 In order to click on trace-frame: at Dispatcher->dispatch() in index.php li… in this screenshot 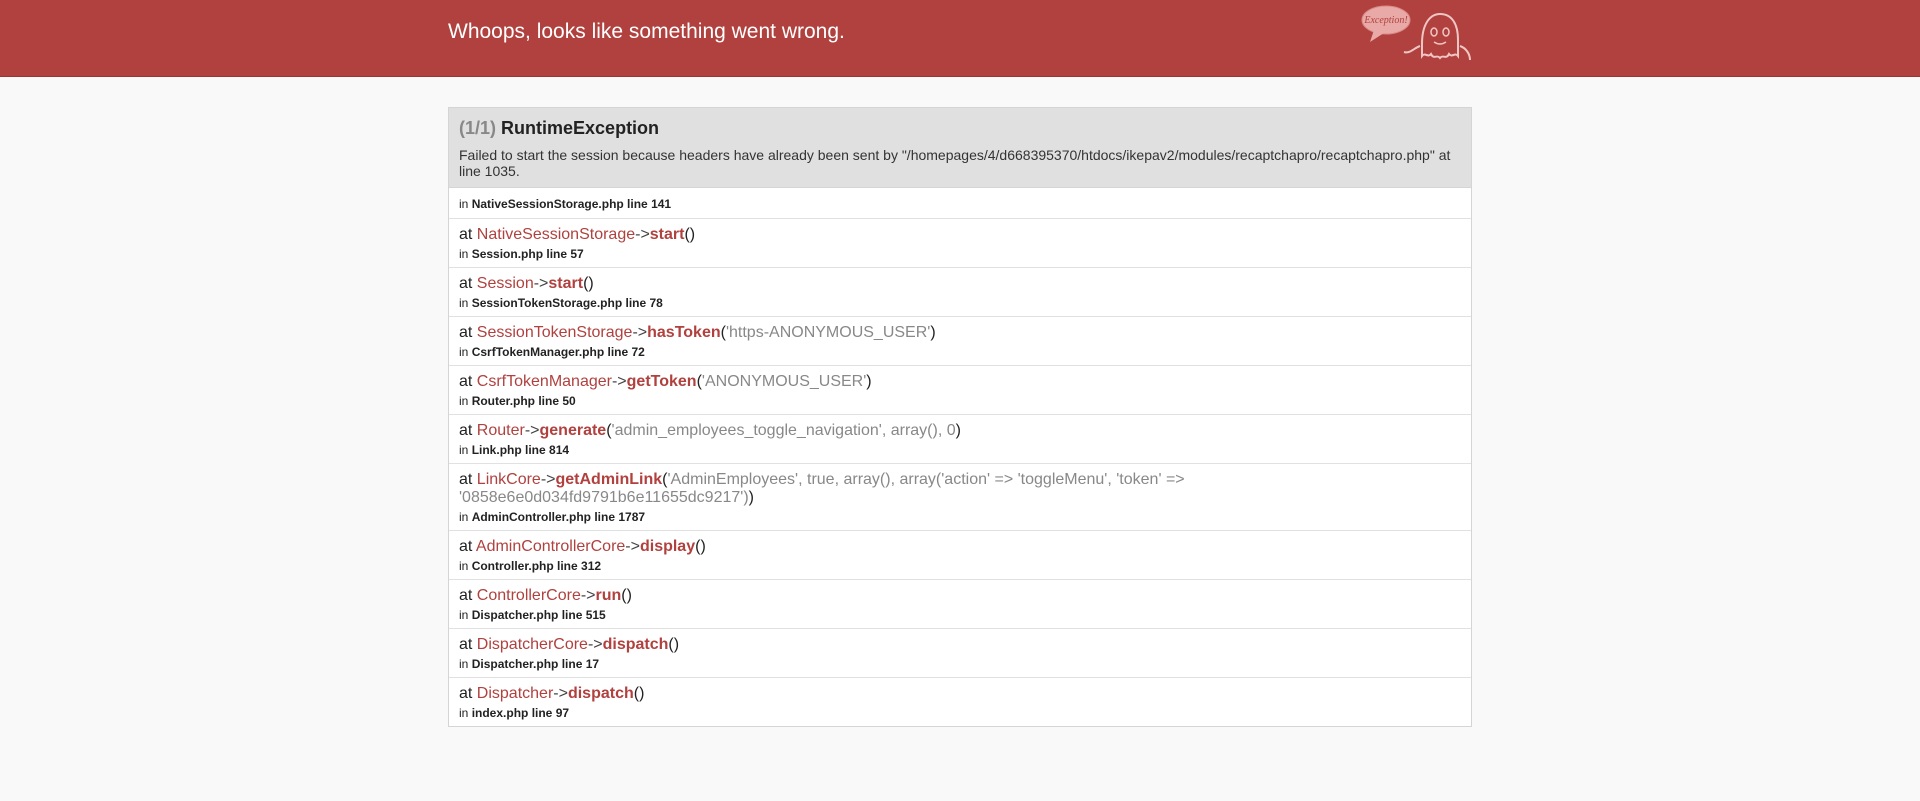, I will do `click(960, 702)`.